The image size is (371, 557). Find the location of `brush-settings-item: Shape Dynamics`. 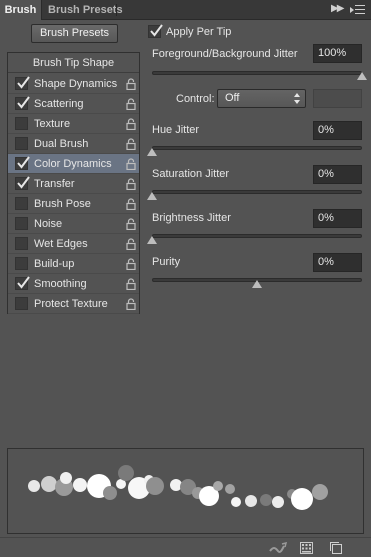

brush-settings-item: Shape Dynamics is located at coordinates (73, 84).